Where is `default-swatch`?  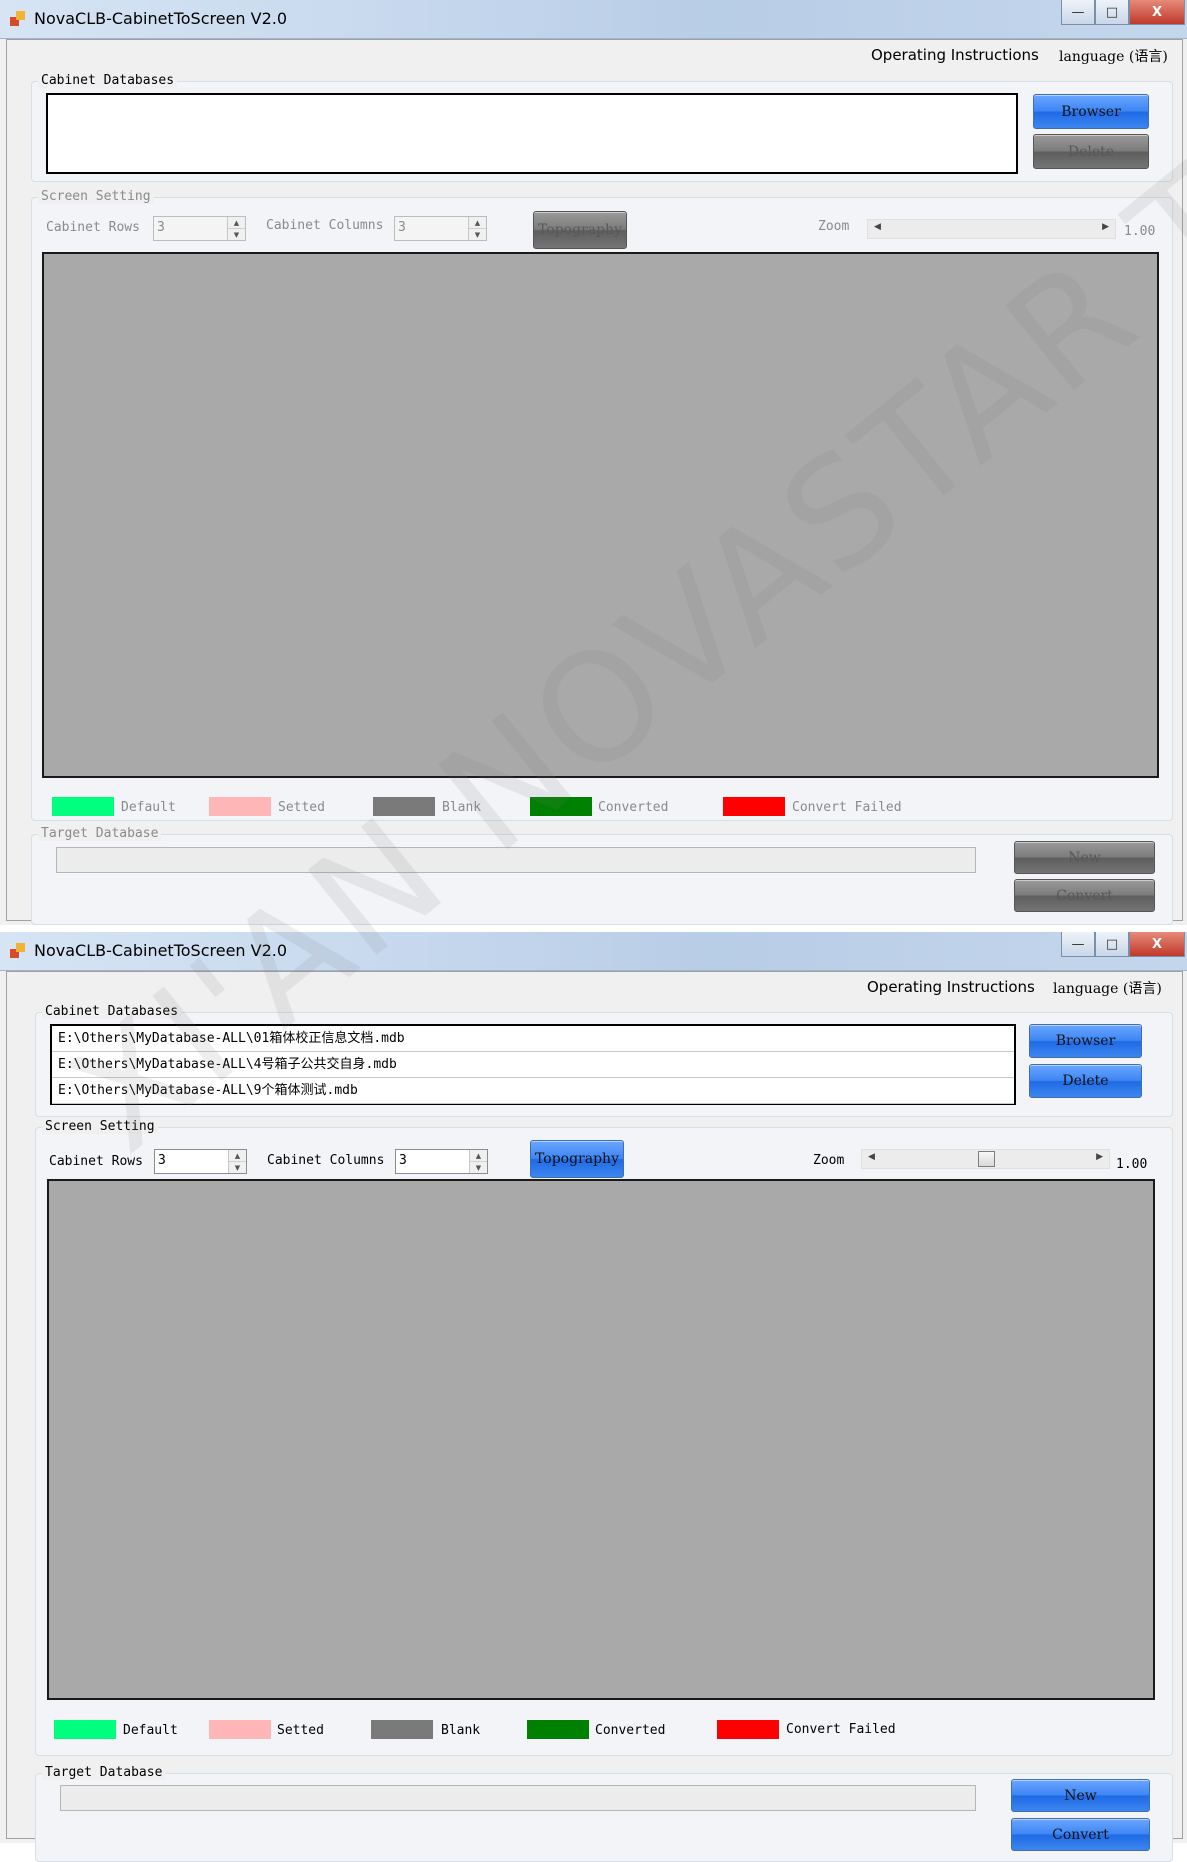
default-swatch is located at coordinates (83, 806).